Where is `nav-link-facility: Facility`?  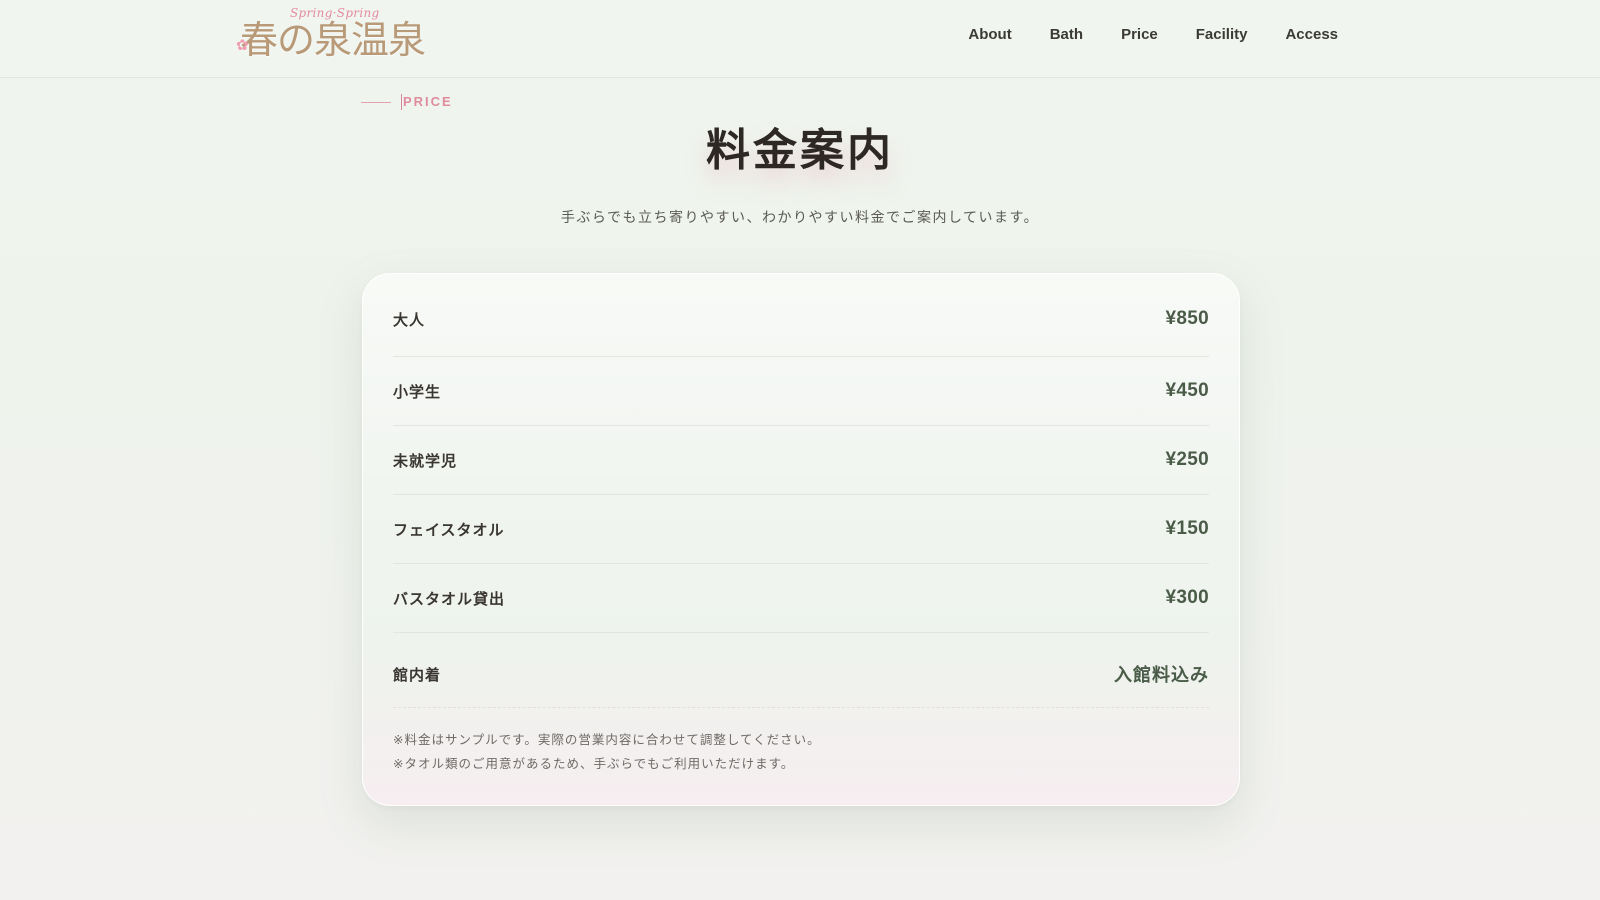 nav-link-facility: Facility is located at coordinates (1222, 35).